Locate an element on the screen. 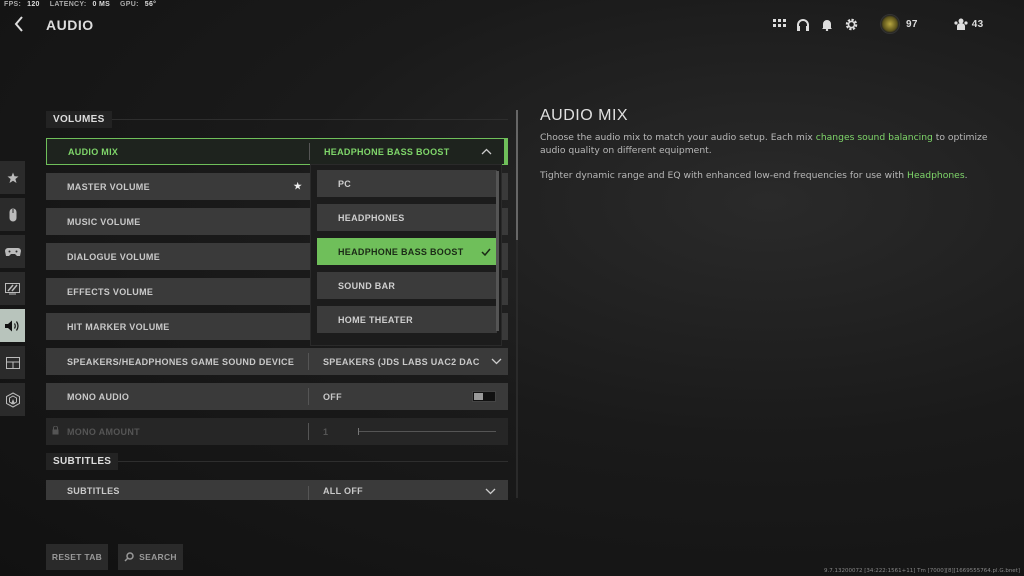 The width and height of the screenshot is (1024, 576). button-label: RESET TAB is located at coordinates (77, 557).